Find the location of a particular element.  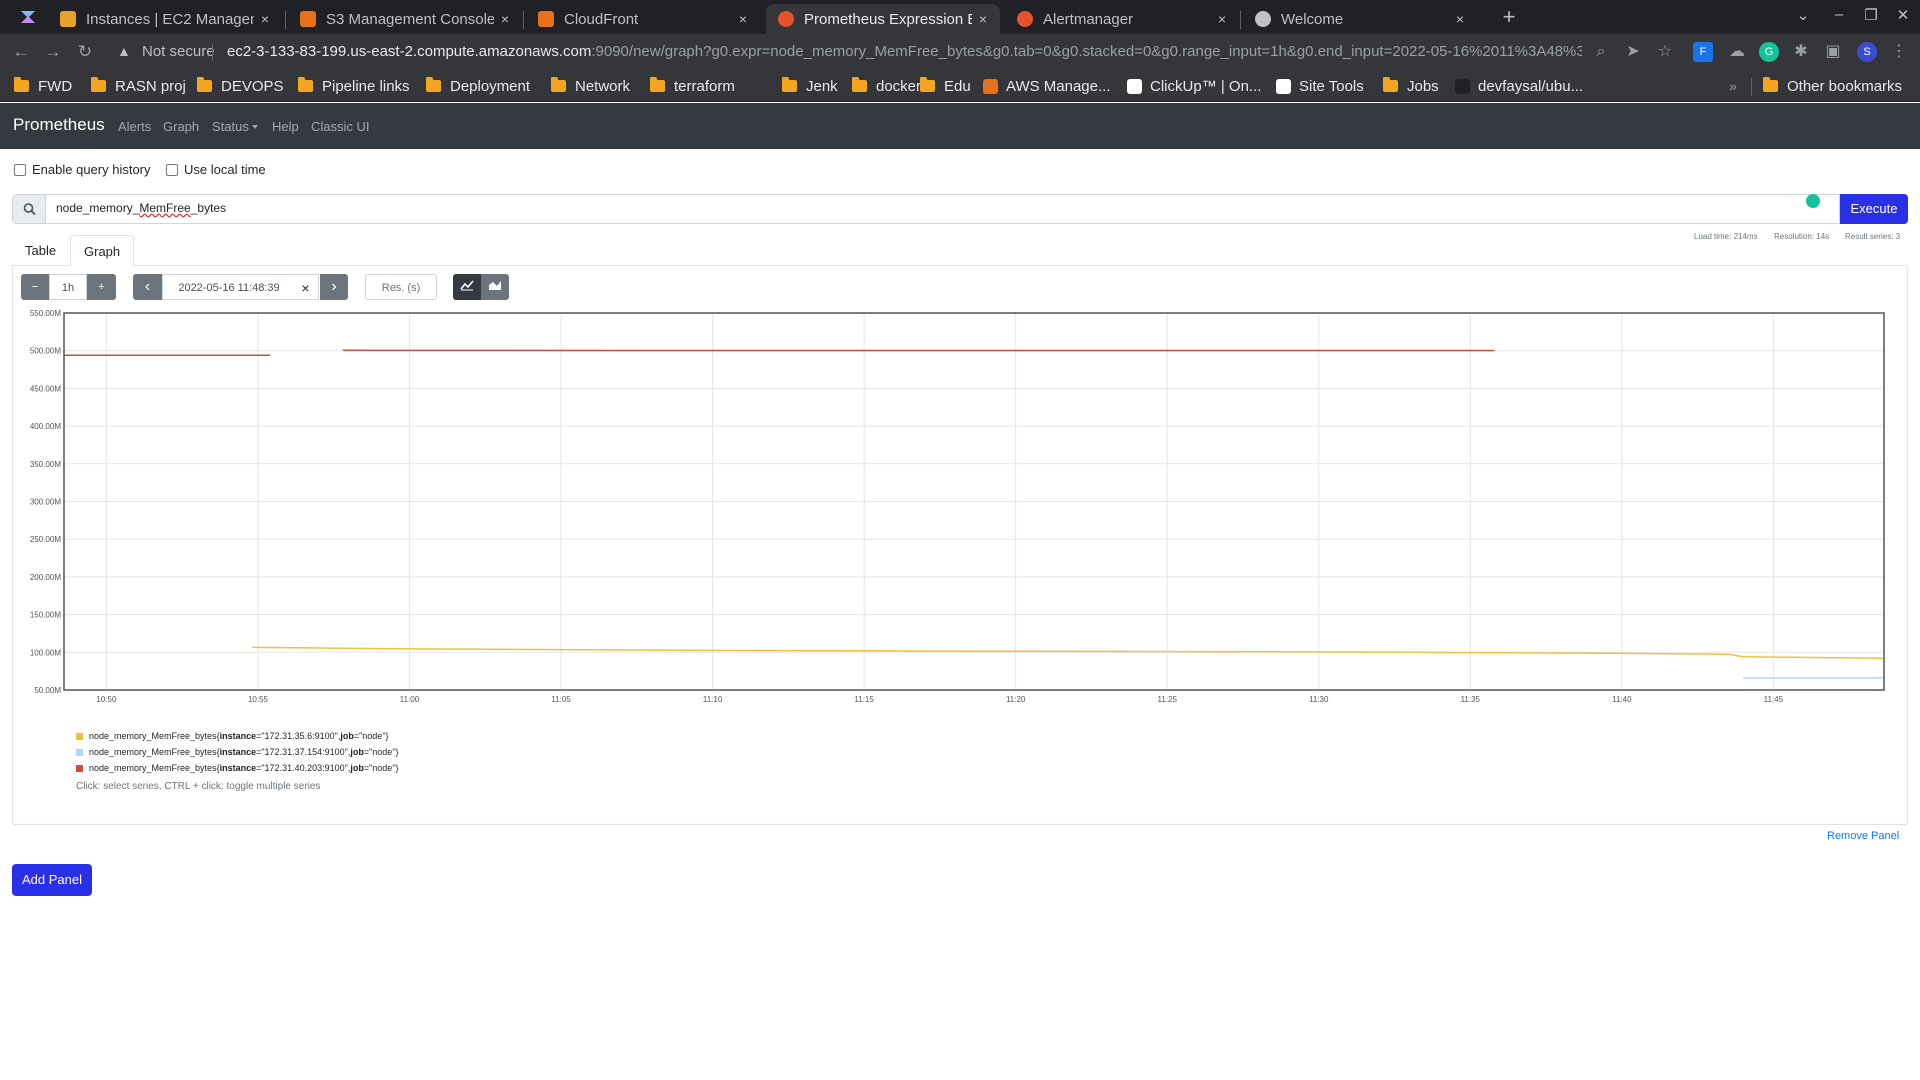

y-tick-label: 200.00M is located at coordinates (45, 577).